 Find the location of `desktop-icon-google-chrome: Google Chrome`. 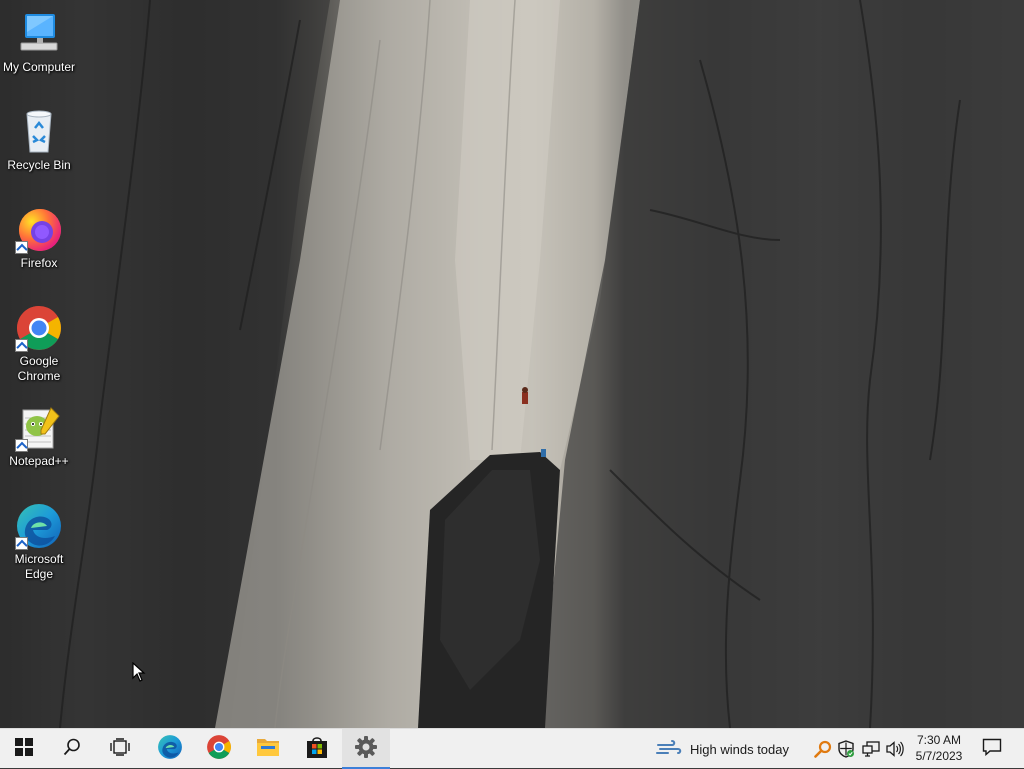

desktop-icon-google-chrome: Google Chrome is located at coordinates (39, 344).